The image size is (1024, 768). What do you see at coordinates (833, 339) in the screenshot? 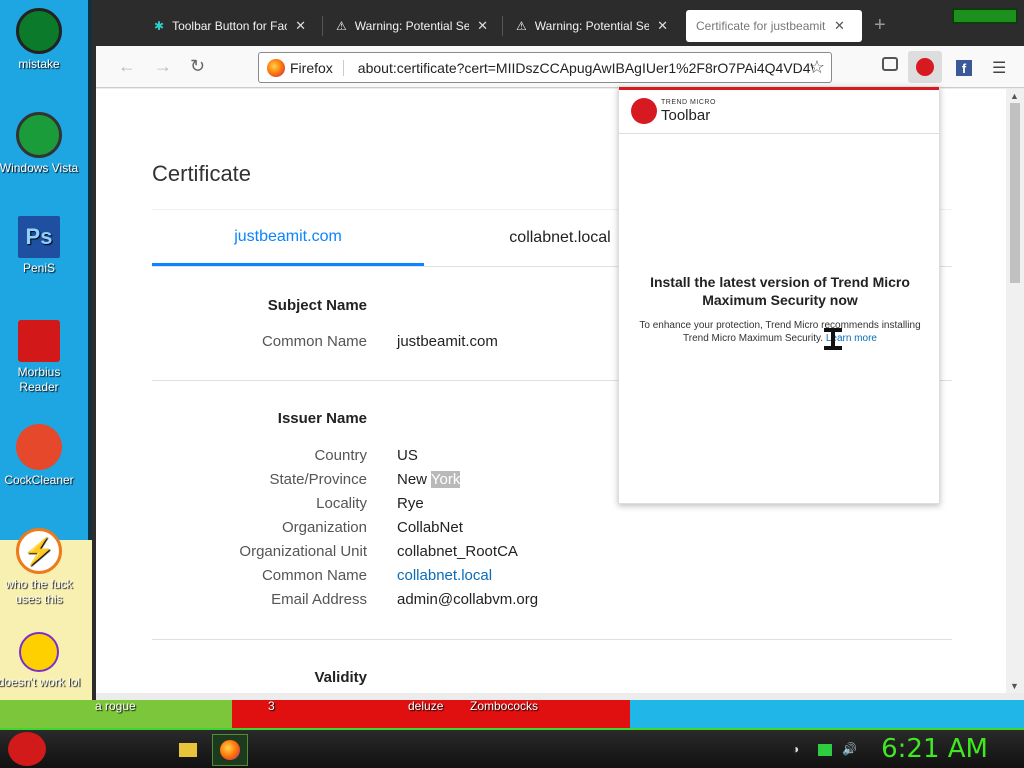
I see `text-cursor-icon` at bounding box center [833, 339].